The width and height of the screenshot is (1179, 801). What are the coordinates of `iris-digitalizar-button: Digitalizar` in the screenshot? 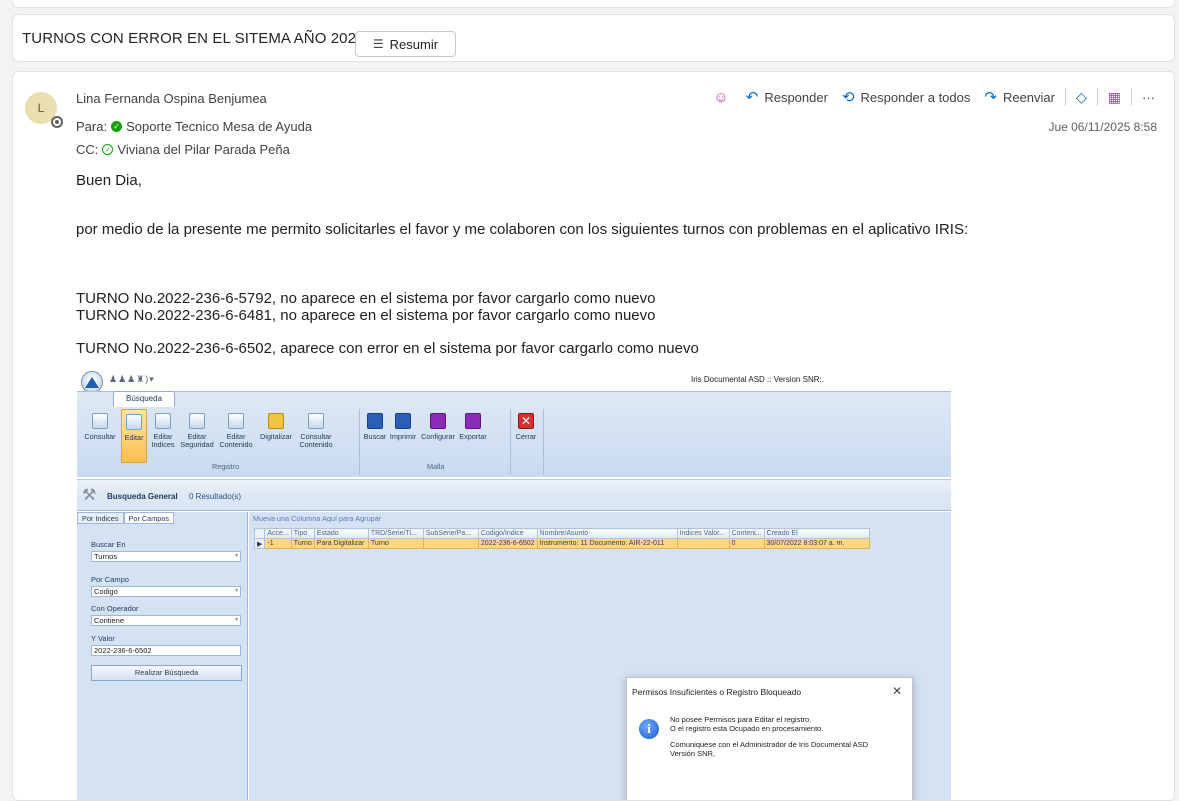 It's located at (276, 427).